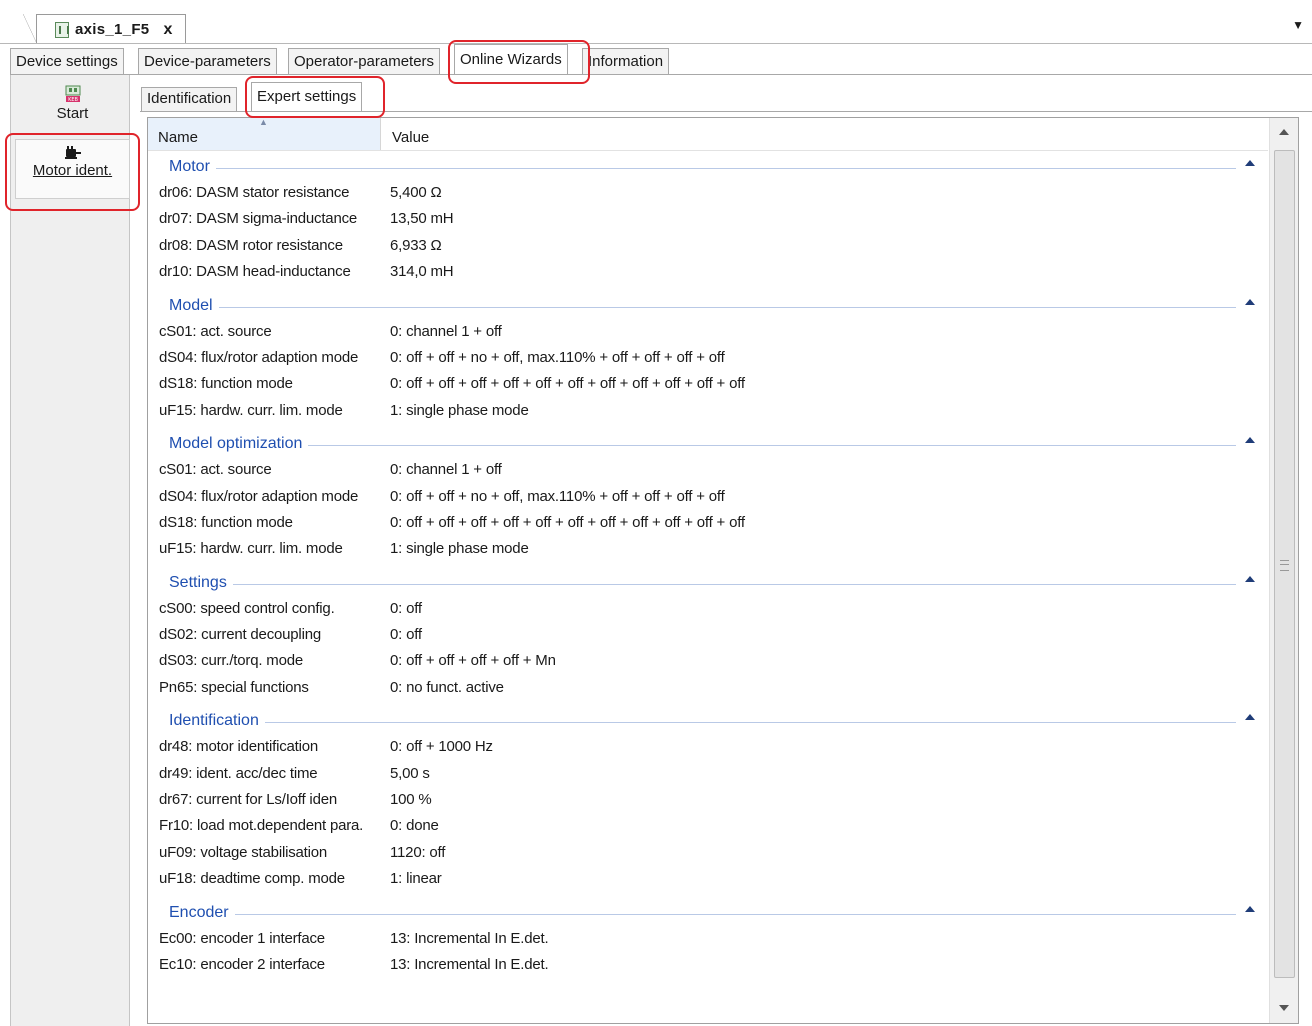 The image size is (1312, 1026). I want to click on group-header: Settings, so click(708, 580).